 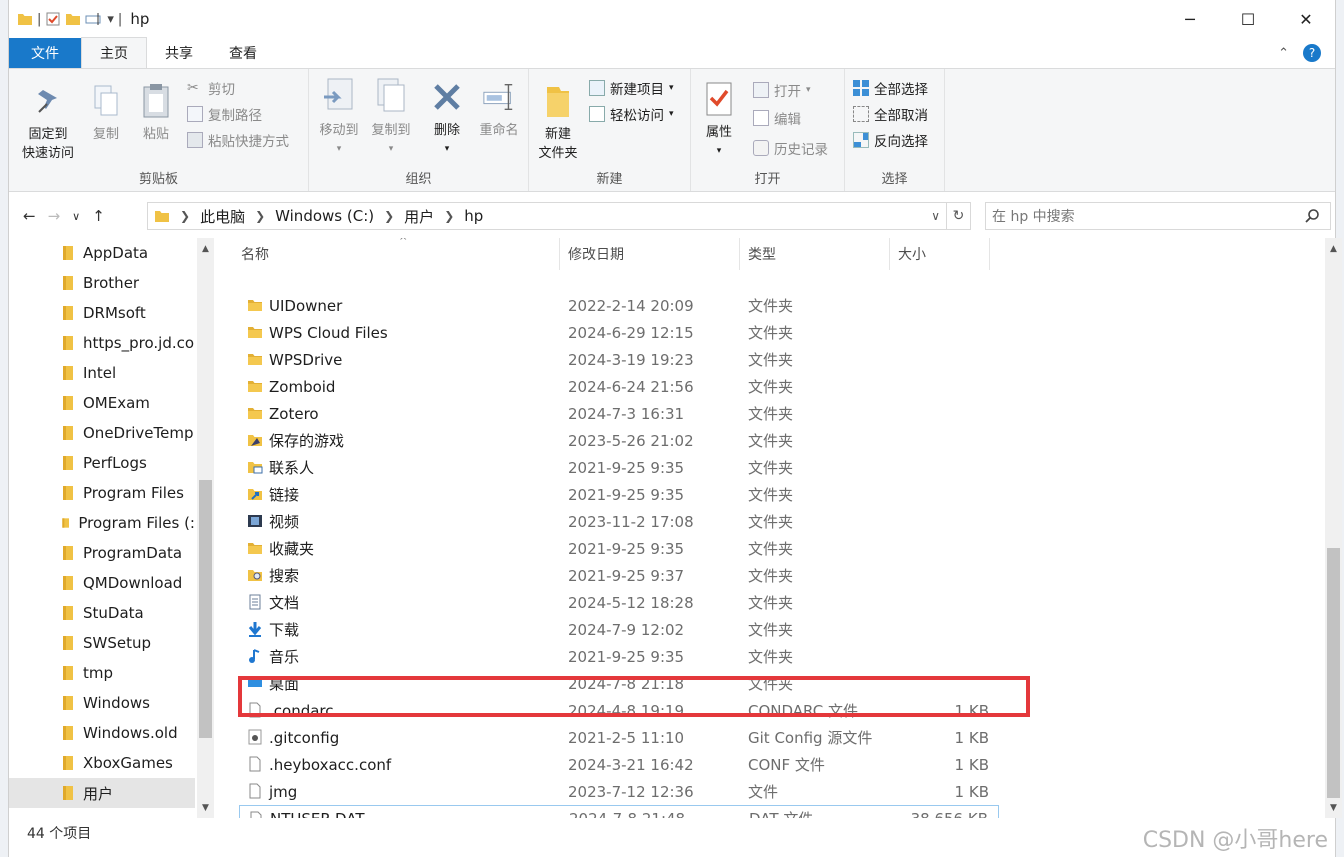 What do you see at coordinates (324, 216) in the screenshot?
I see `breadcrumb-drive: Windows (C:)` at bounding box center [324, 216].